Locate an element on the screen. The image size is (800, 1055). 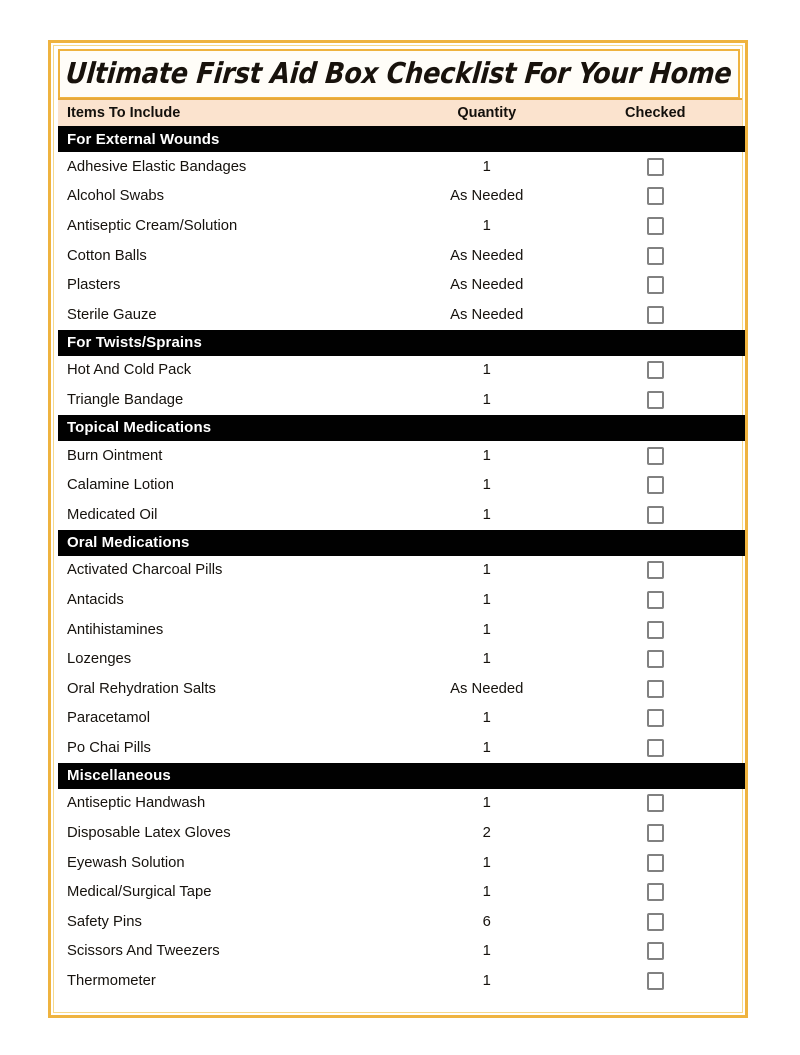
section-header-row: For External Wounds is located at coordinates (401, 139).